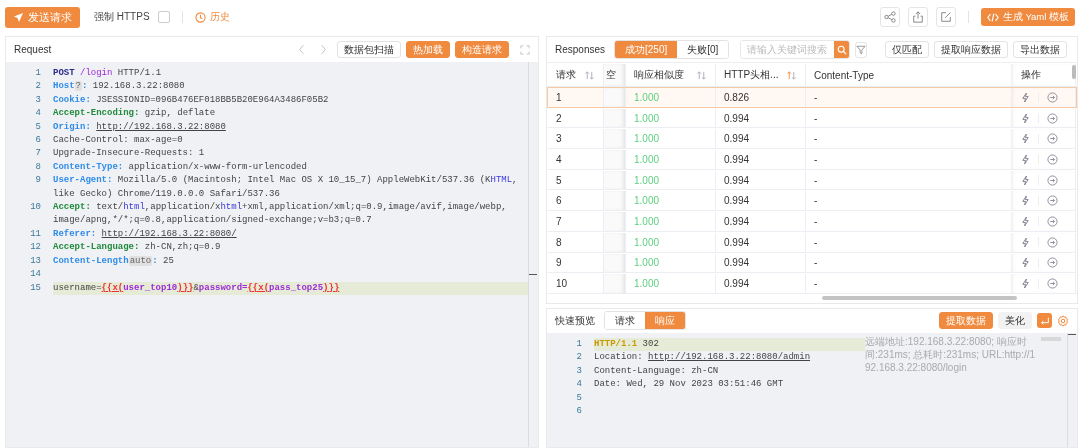  I want to click on table-cell: 2, so click(559, 118).